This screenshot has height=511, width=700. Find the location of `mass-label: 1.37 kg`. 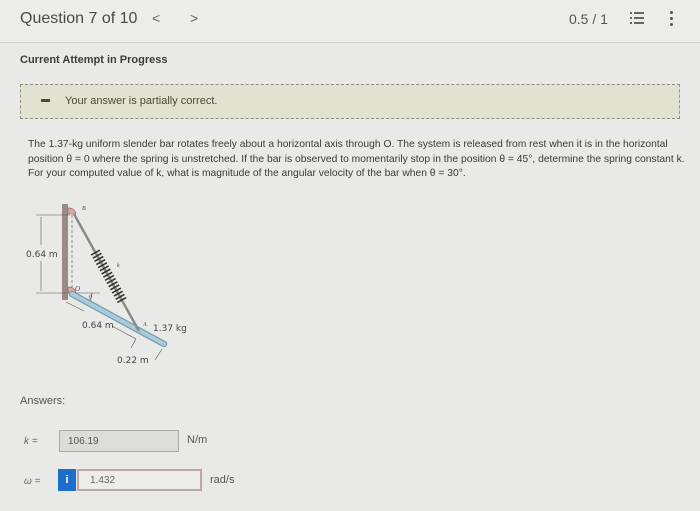

mass-label: 1.37 kg is located at coordinates (170, 329).